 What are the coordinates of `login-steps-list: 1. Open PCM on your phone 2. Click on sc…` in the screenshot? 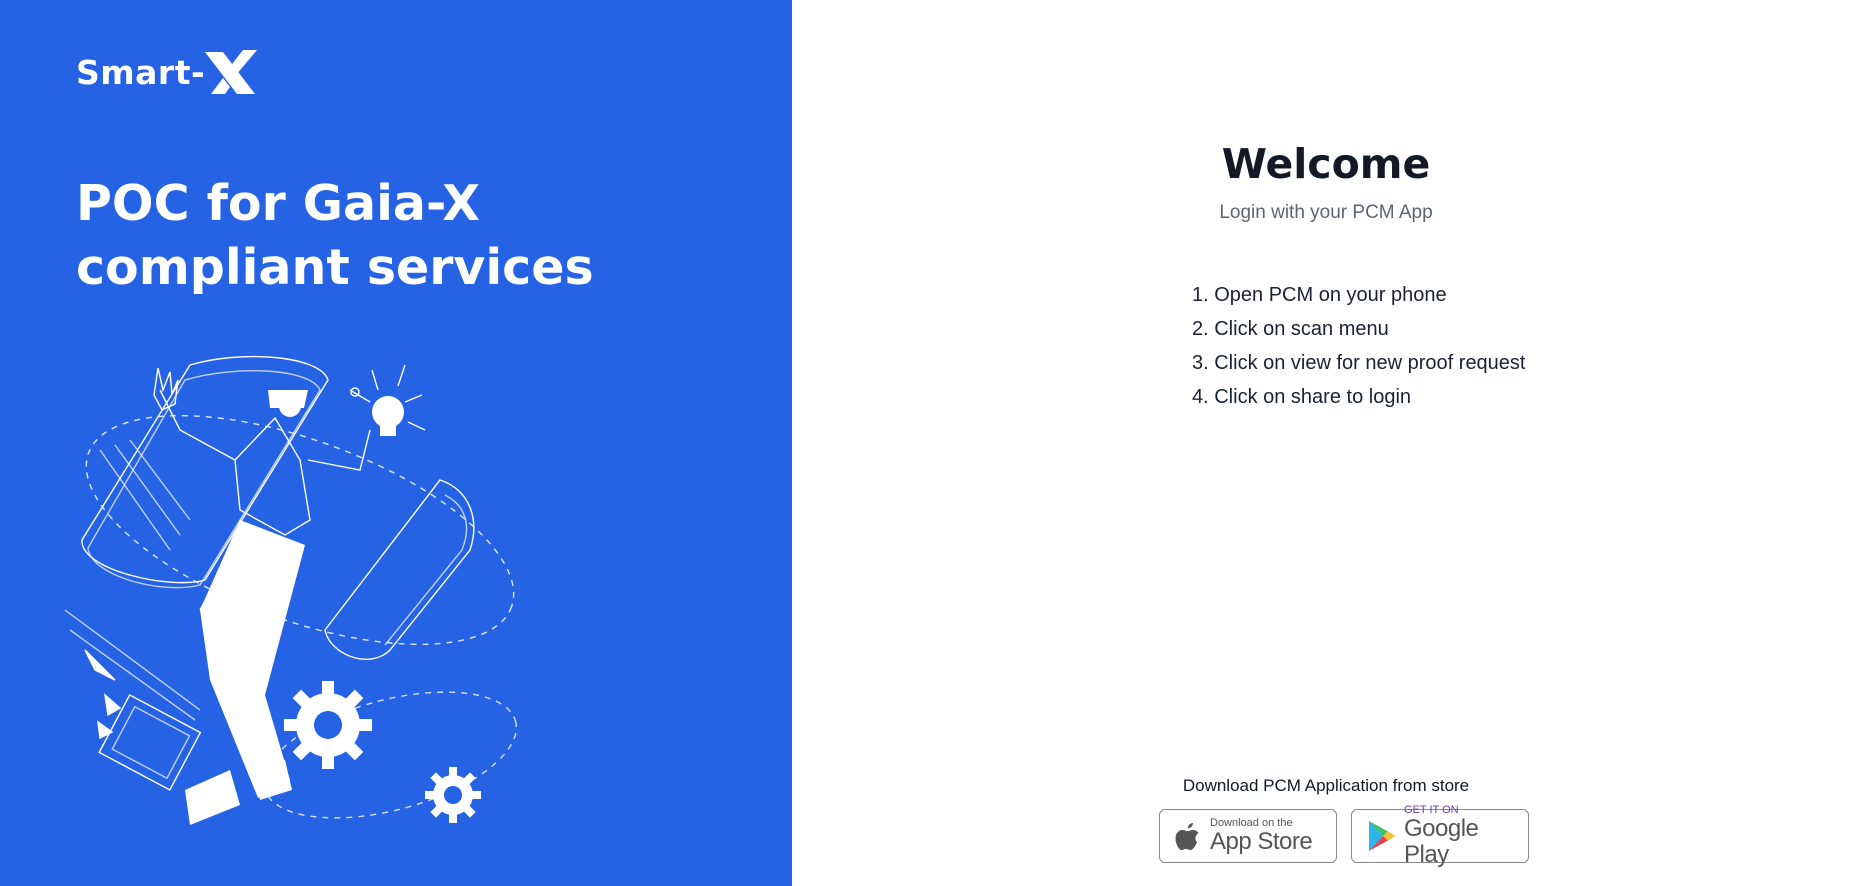 It's located at (1359, 346).